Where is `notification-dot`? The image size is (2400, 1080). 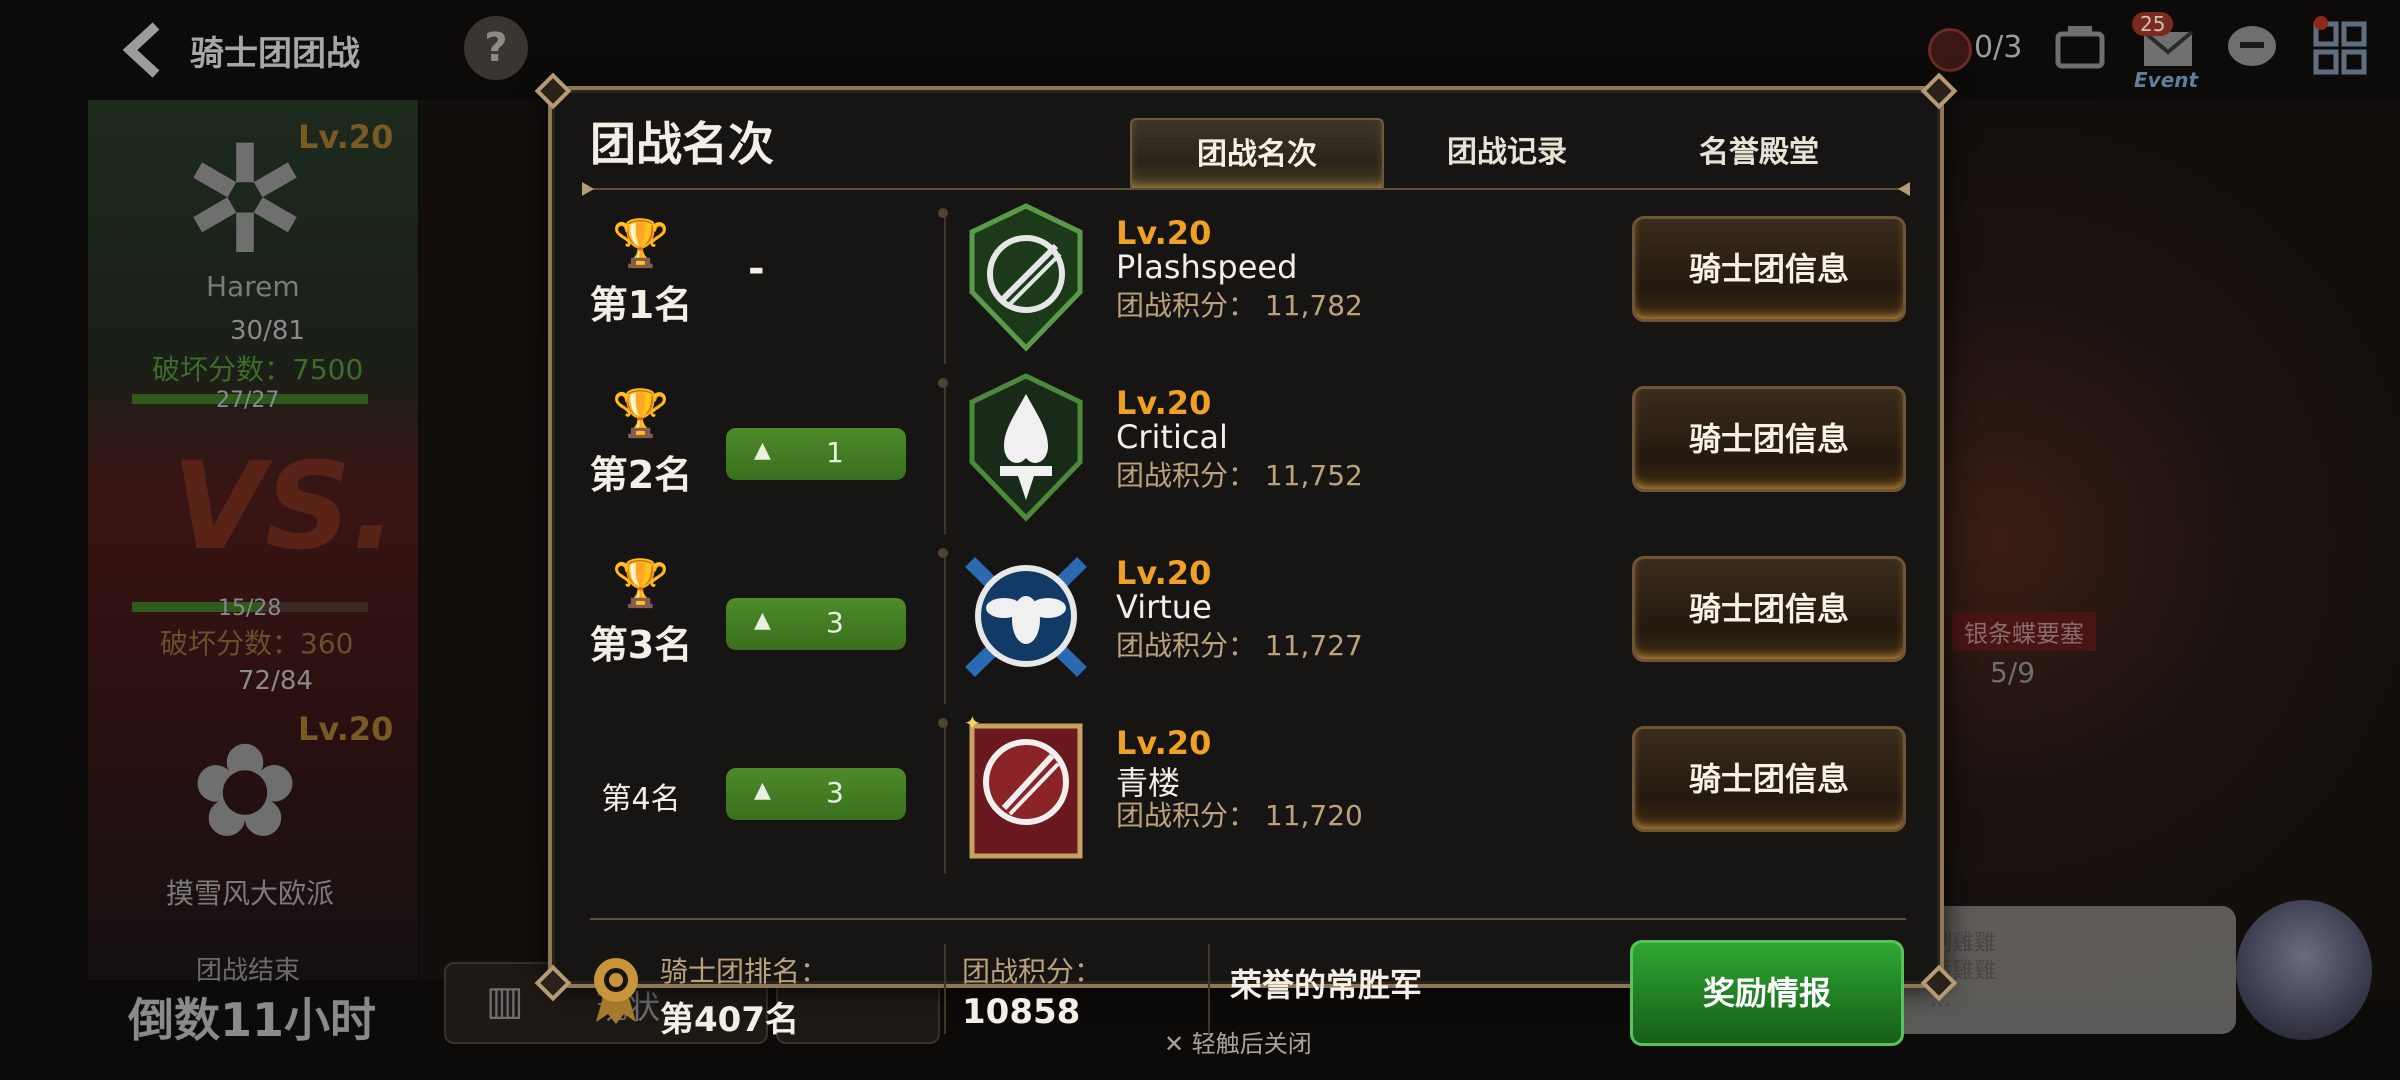
notification-dot is located at coordinates (2321, 23).